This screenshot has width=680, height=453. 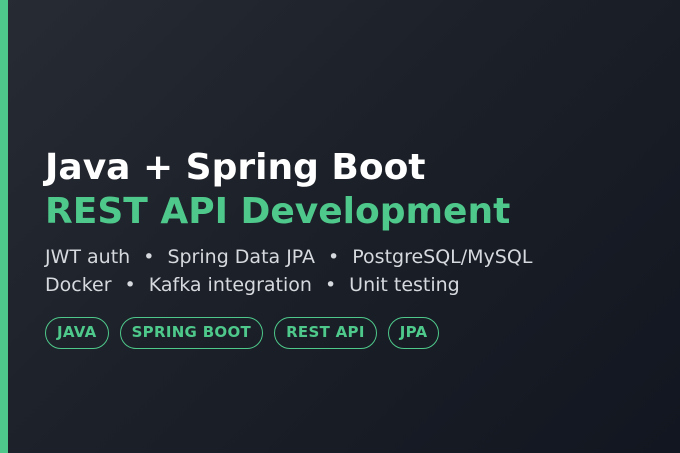 What do you see at coordinates (78, 285) in the screenshot?
I see `feature-item: Docker` at bounding box center [78, 285].